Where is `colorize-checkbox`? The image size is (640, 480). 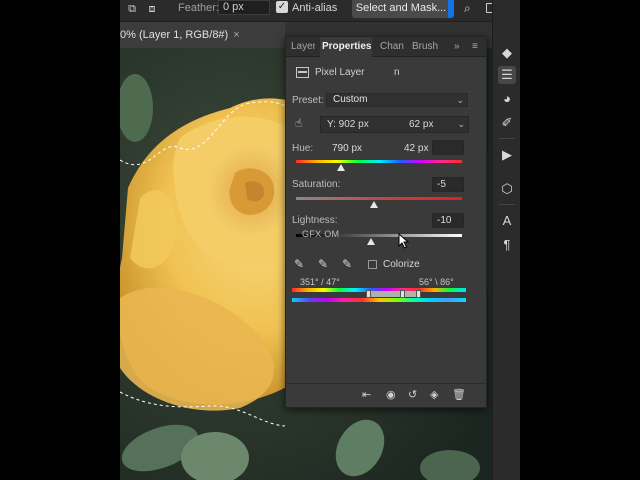 colorize-checkbox is located at coordinates (372, 264).